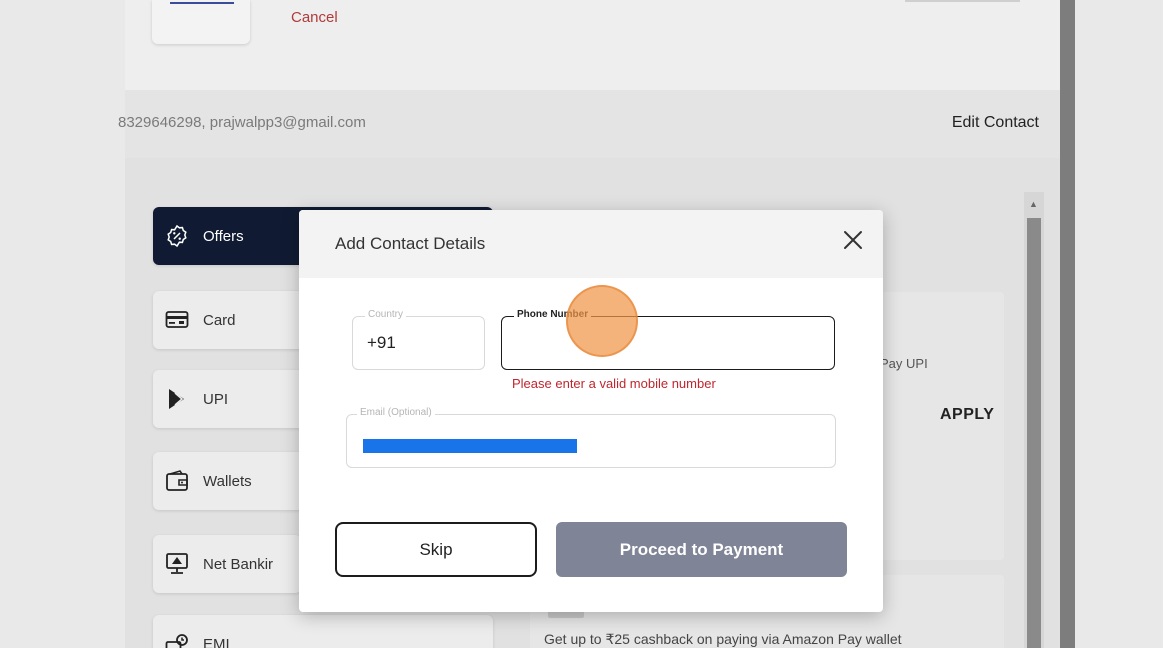 Image resolution: width=1163 pixels, height=648 pixels. I want to click on method-label: Offers, so click(223, 236).